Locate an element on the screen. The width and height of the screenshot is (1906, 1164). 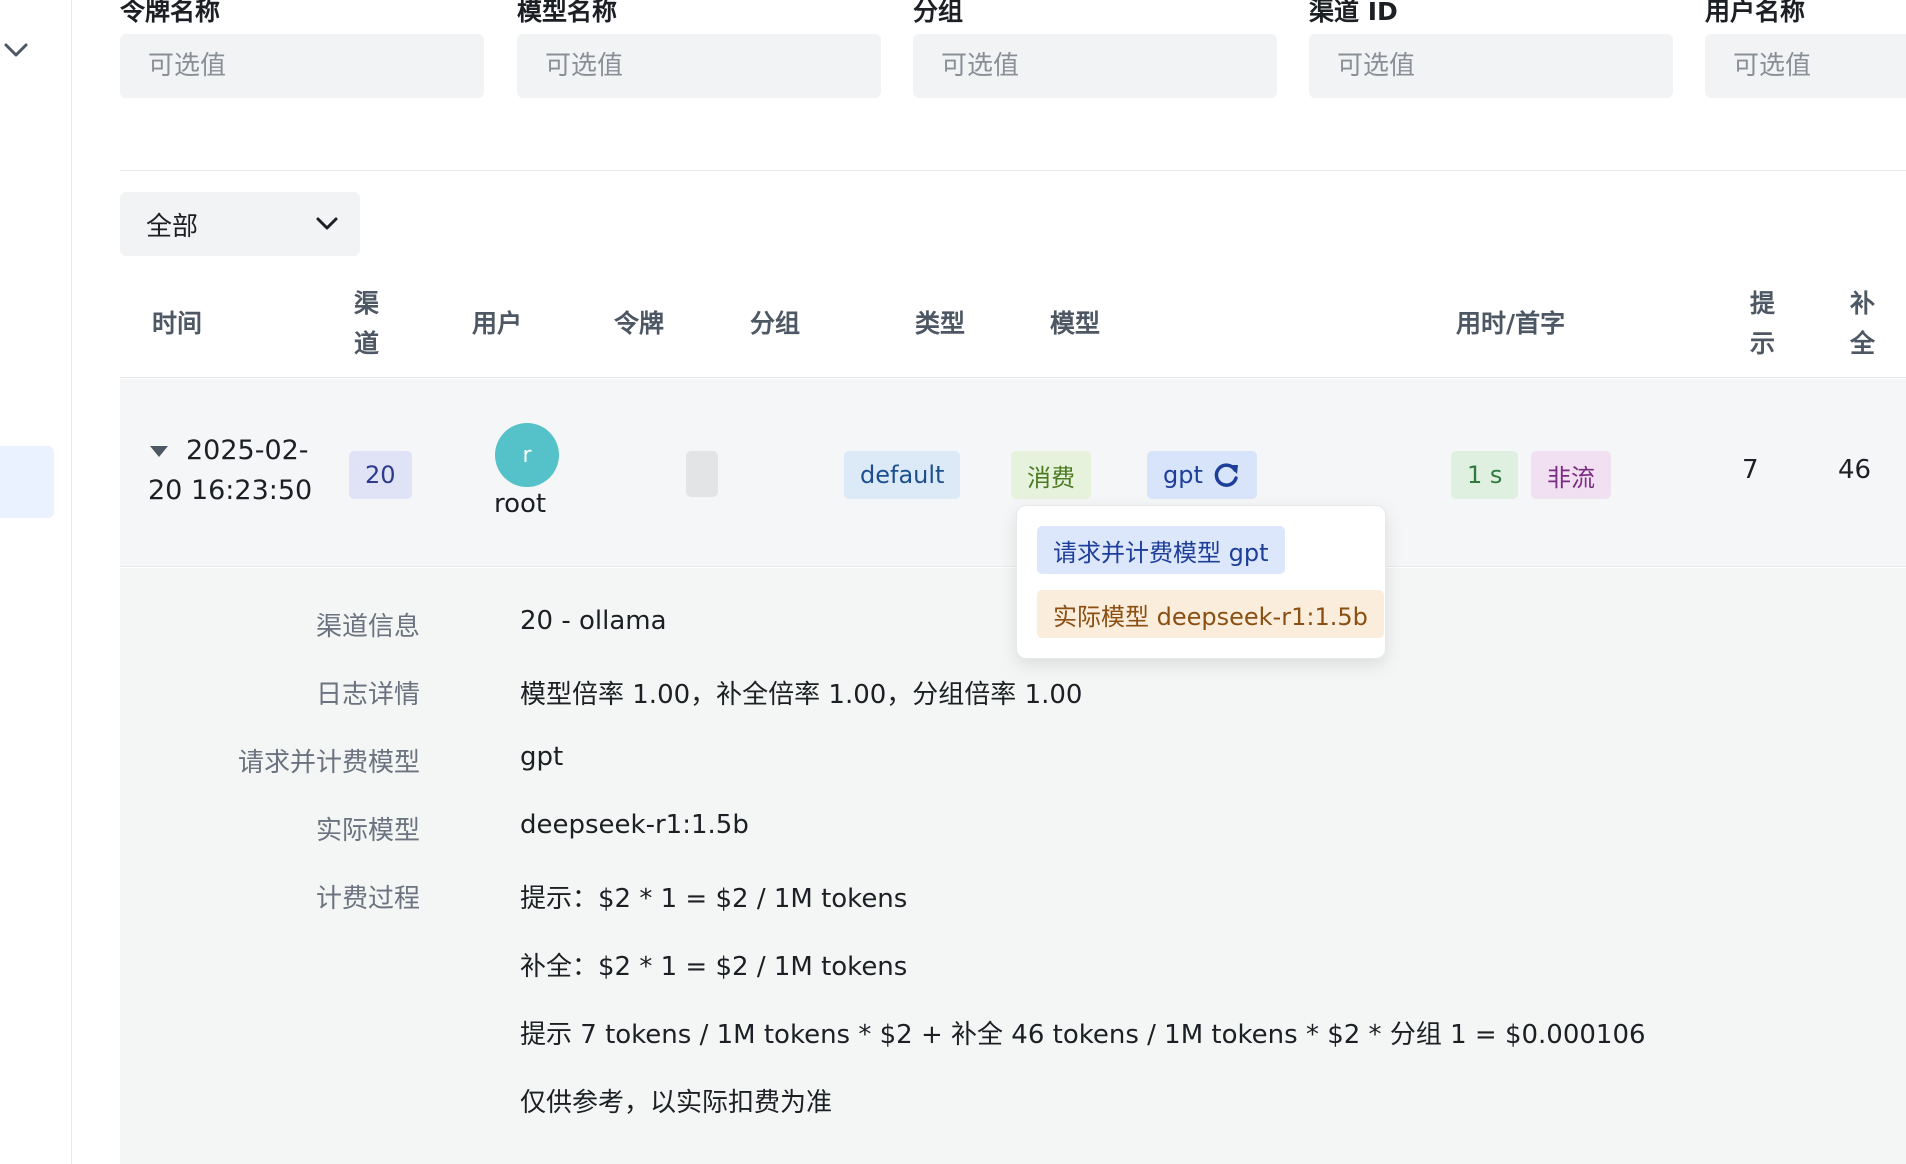
stream-tag: 非流 is located at coordinates (1571, 475).